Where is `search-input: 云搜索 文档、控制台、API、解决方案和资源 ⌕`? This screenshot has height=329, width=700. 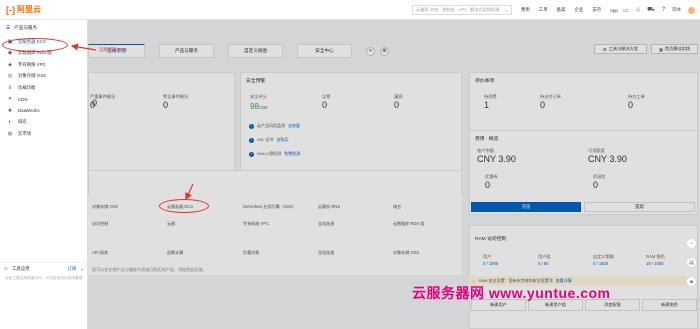 search-input: 云搜索 文档、控制台、API、解决方案和资源 ⌕ is located at coordinates (462, 10).